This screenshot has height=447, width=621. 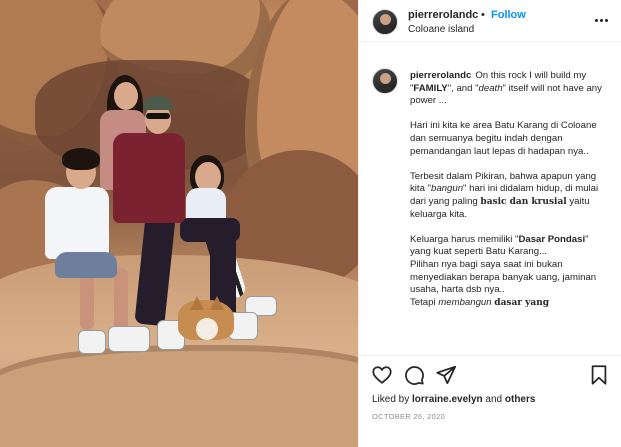 What do you see at coordinates (86, 265) in the screenshot?
I see `boy-shorts` at bounding box center [86, 265].